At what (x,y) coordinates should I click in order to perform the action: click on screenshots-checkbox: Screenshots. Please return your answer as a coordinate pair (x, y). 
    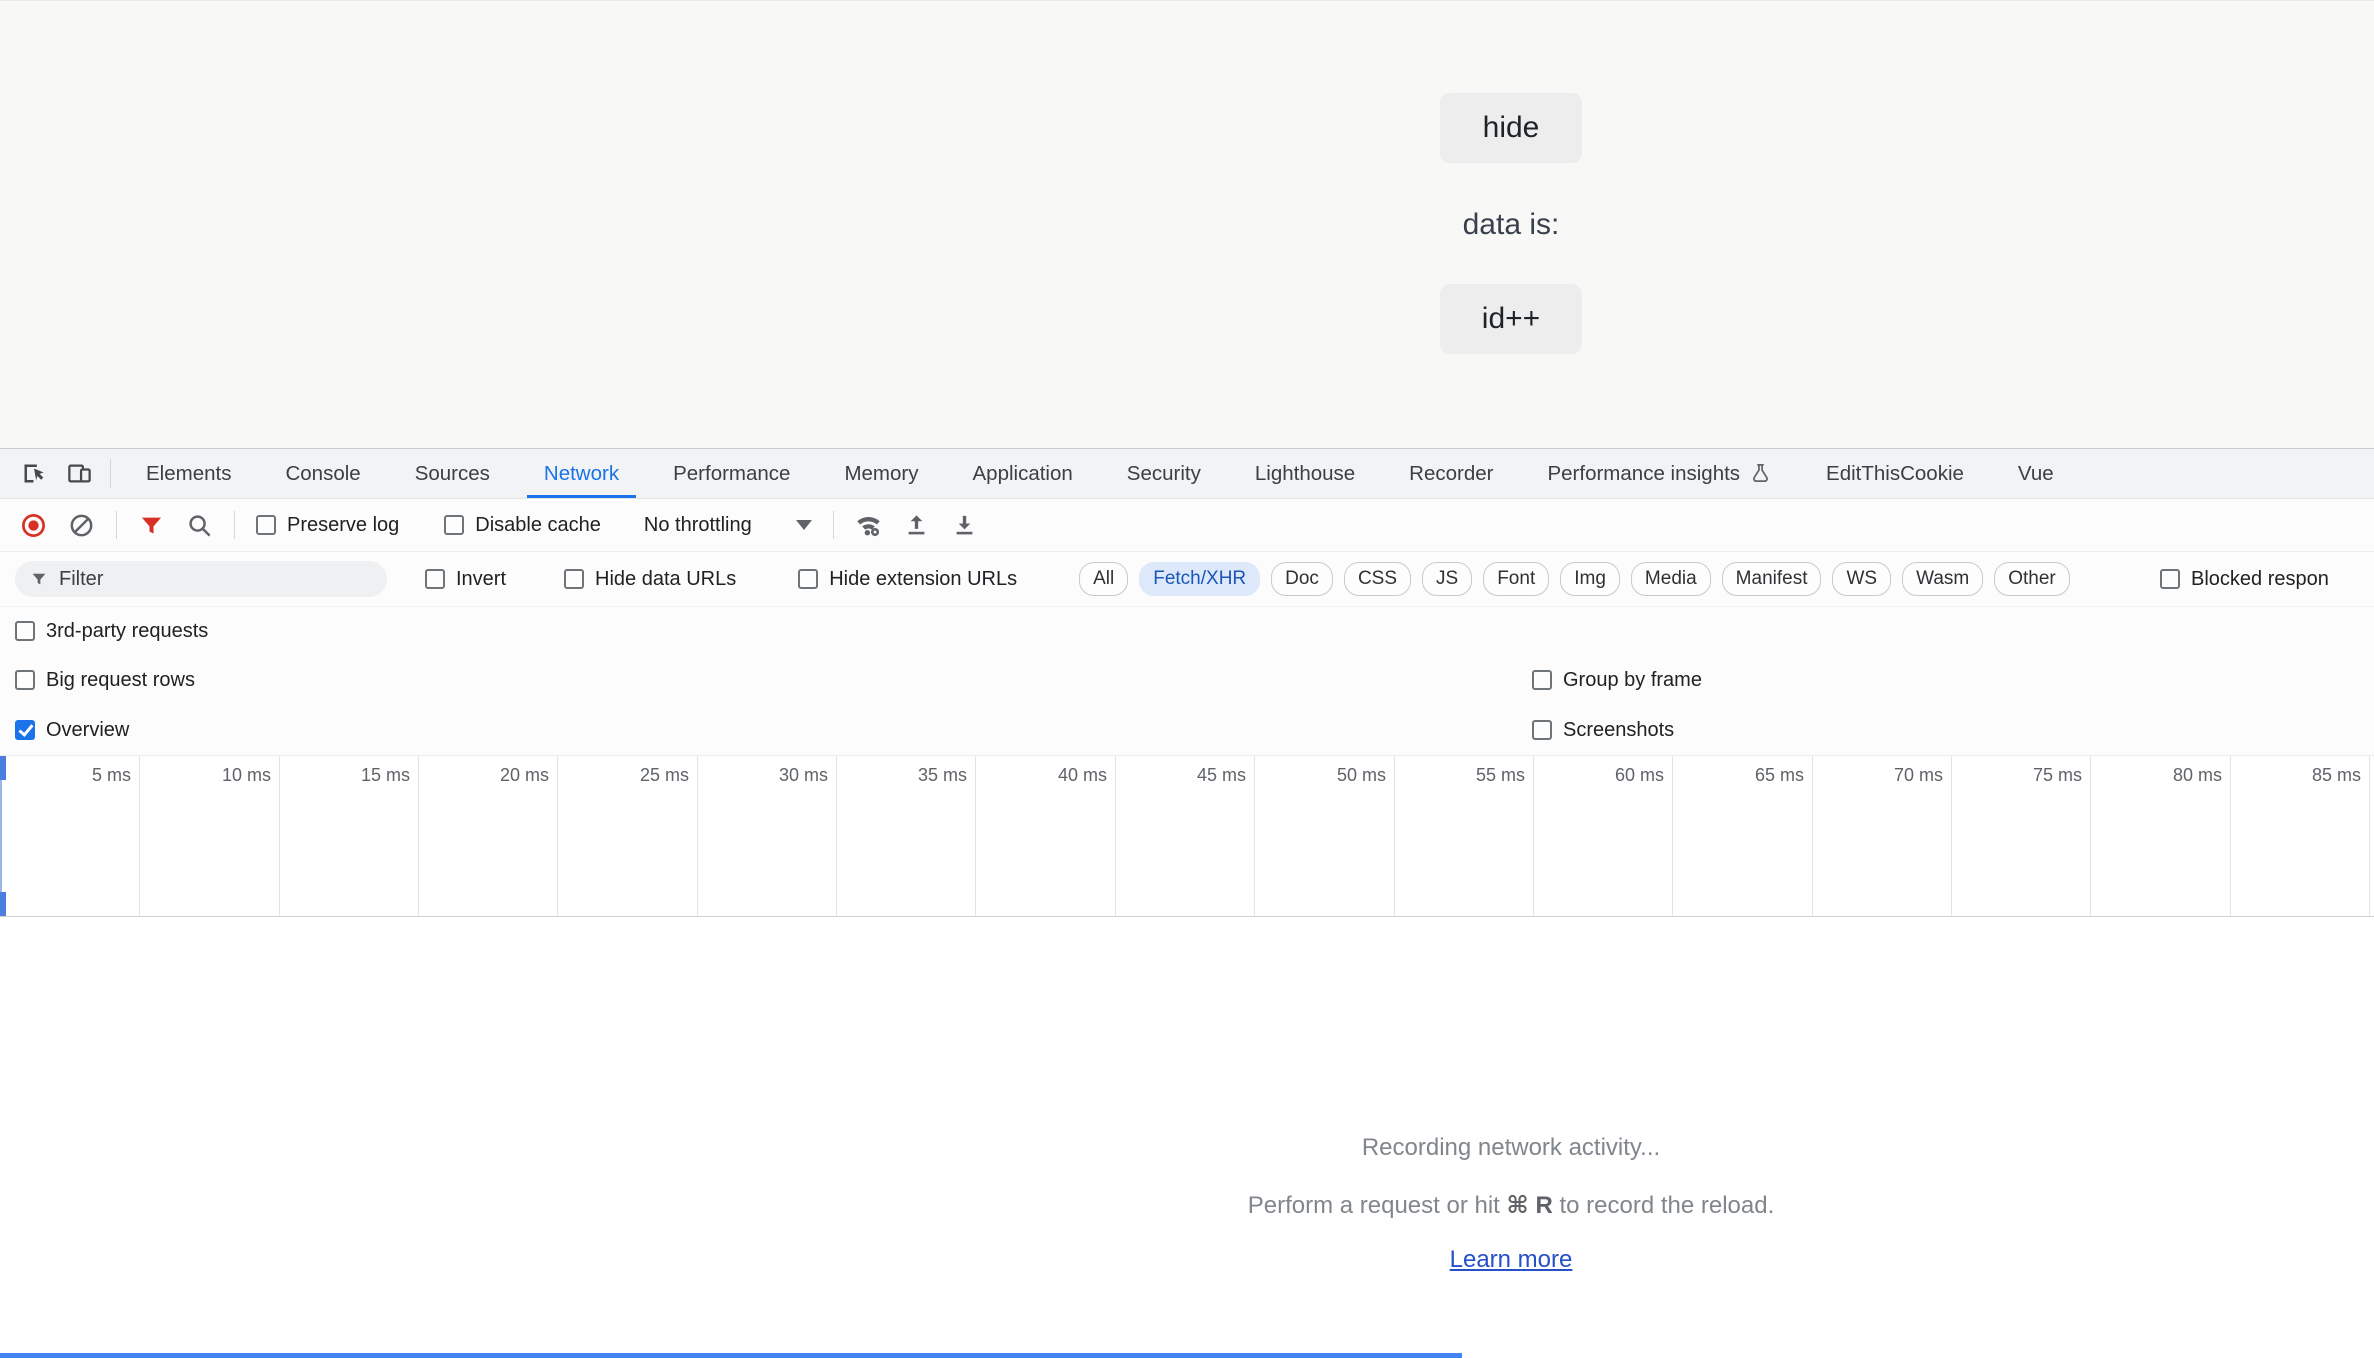
    Looking at the image, I should click on (1603, 730).